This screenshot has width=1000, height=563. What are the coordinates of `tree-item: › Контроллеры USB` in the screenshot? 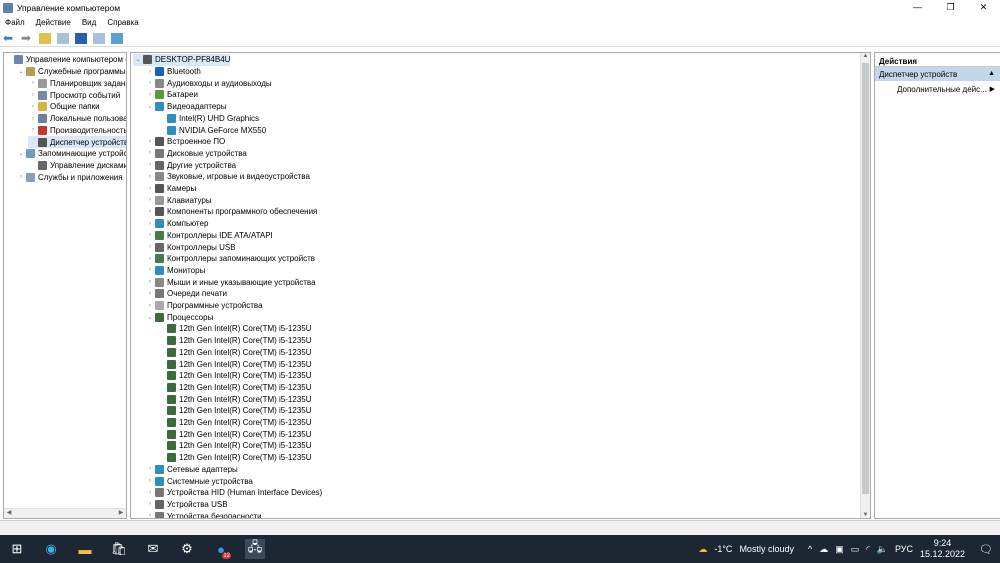 It's located at (190, 247).